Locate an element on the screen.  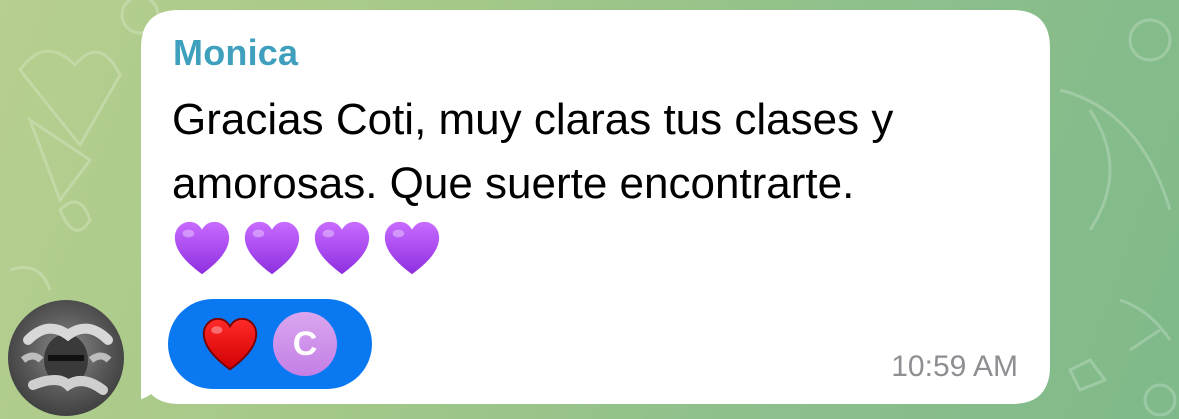
reaction-pill: C is located at coordinates (270, 344).